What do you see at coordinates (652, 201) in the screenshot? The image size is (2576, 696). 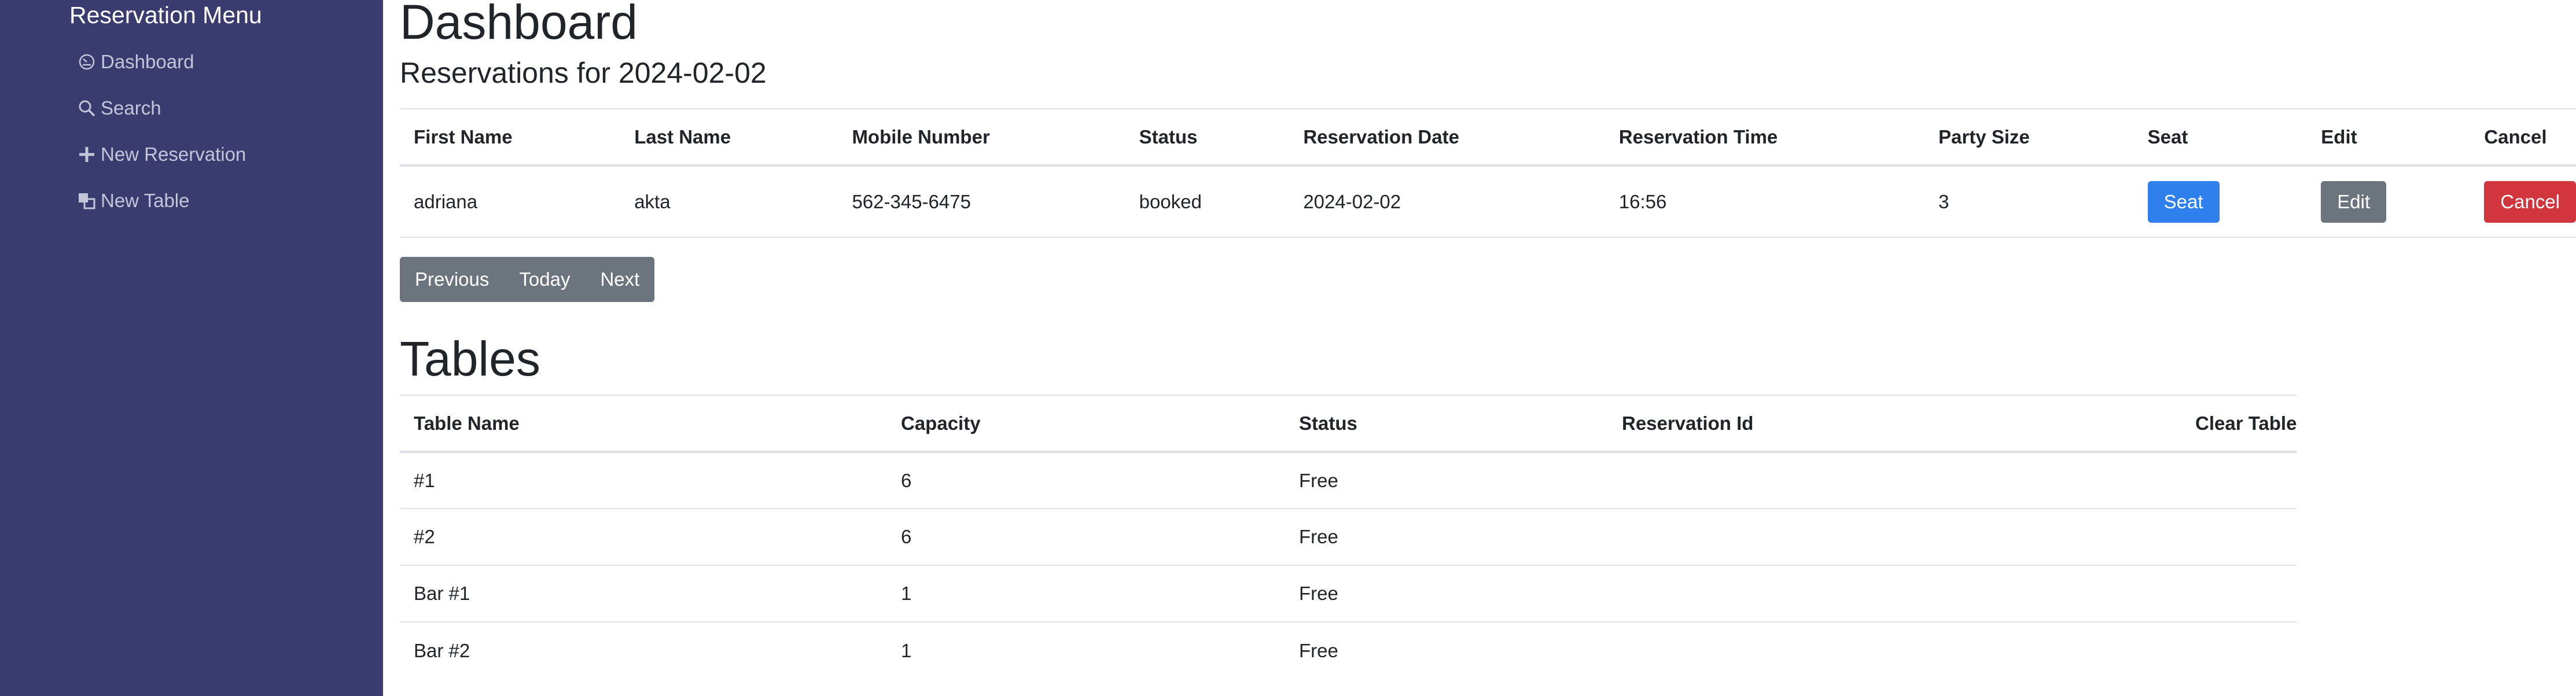 I see `last-name-cell: akta` at bounding box center [652, 201].